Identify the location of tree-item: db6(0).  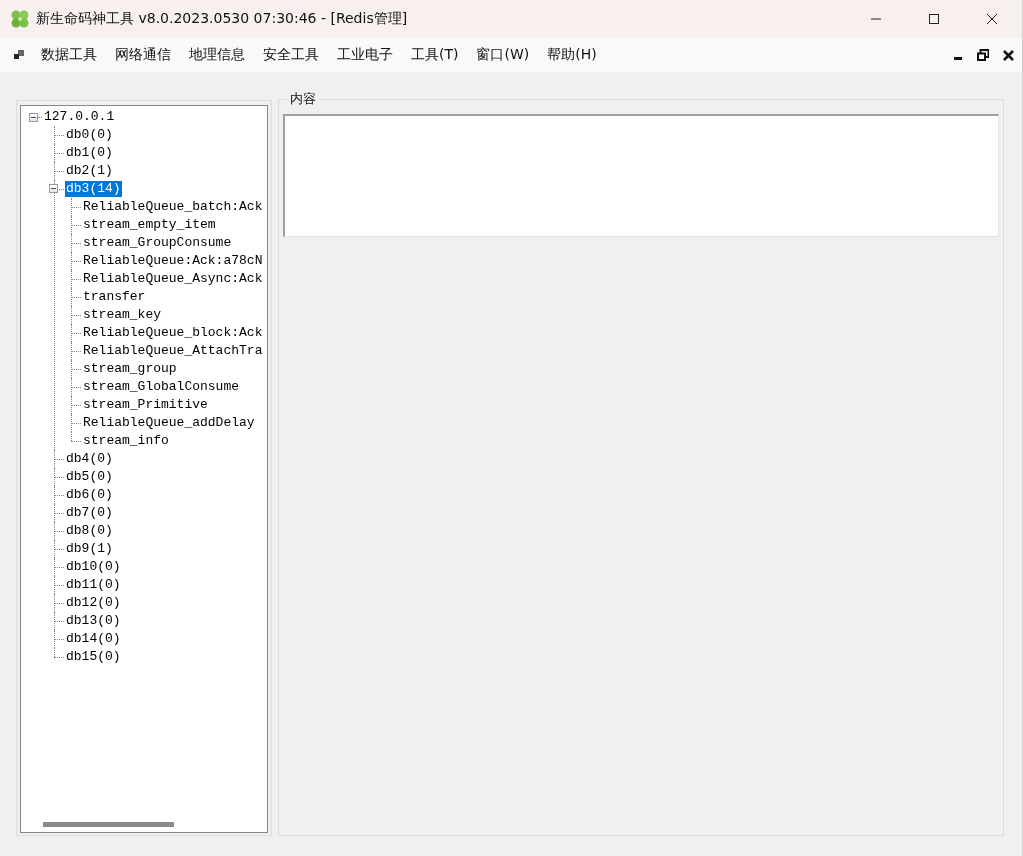
(89, 495).